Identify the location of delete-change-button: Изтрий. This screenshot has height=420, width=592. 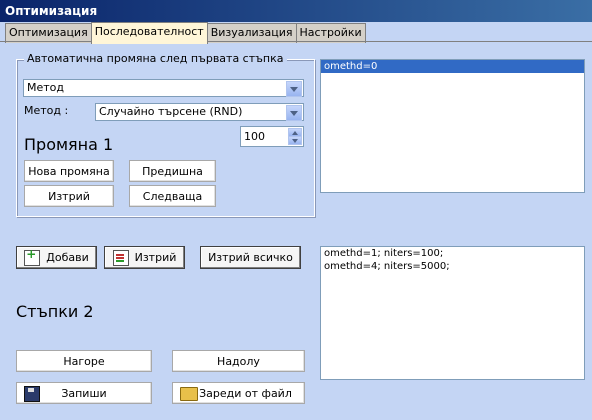
(69, 196).